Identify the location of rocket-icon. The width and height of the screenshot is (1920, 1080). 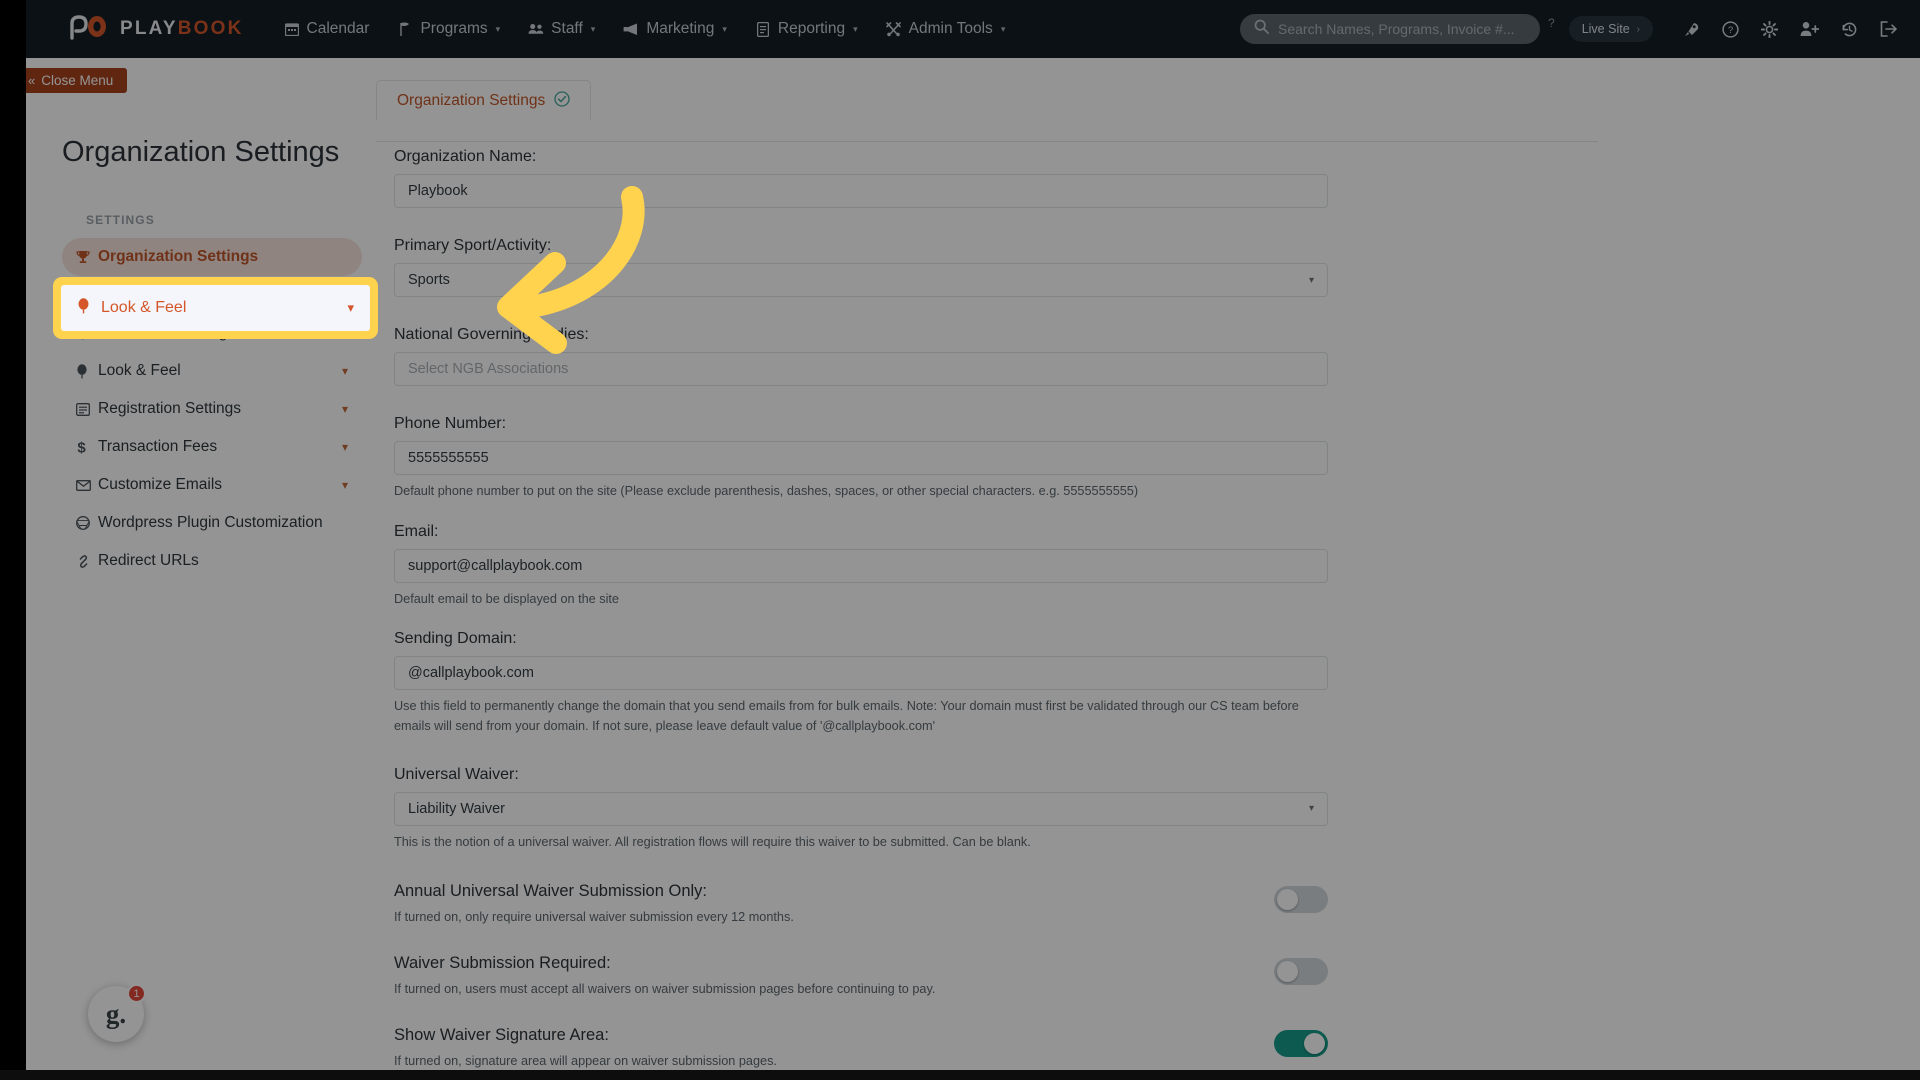
(1691, 29).